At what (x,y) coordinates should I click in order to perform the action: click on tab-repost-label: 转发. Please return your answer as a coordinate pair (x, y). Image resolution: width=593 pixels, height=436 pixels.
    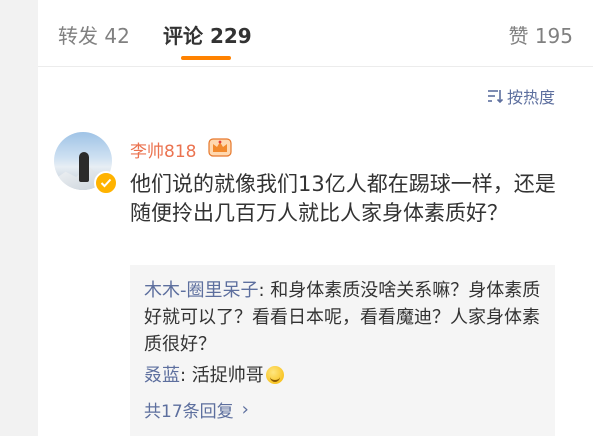
    Looking at the image, I should click on (78, 36).